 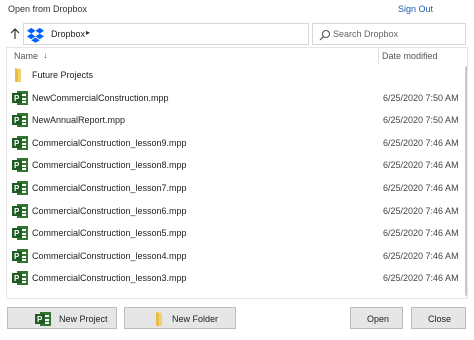 What do you see at coordinates (83, 319) in the screenshot?
I see `new-project-label: New Project` at bounding box center [83, 319].